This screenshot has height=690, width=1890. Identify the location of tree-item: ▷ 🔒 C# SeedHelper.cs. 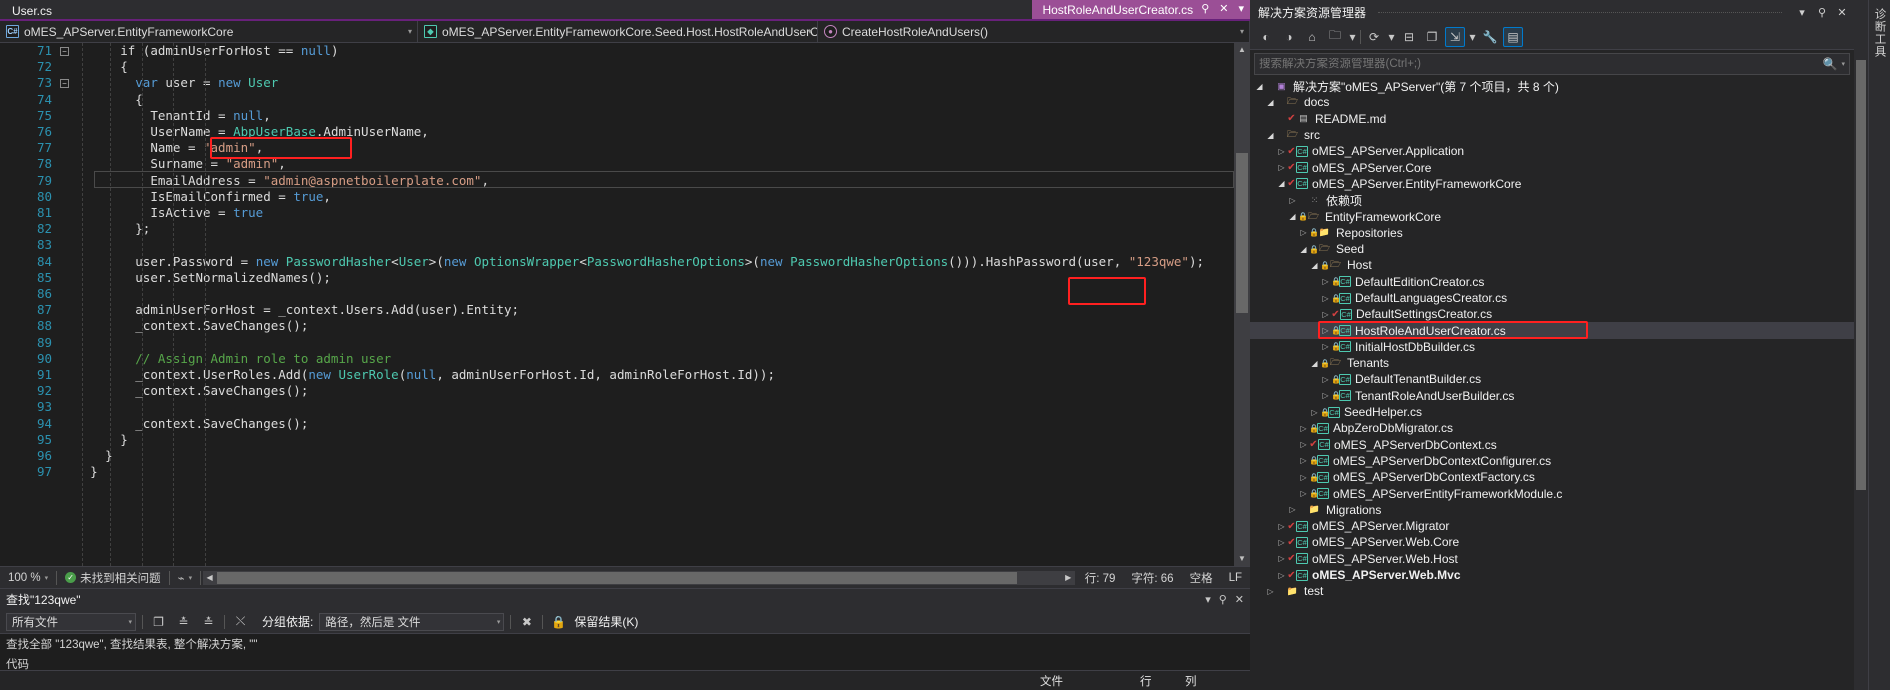
(1552, 412).